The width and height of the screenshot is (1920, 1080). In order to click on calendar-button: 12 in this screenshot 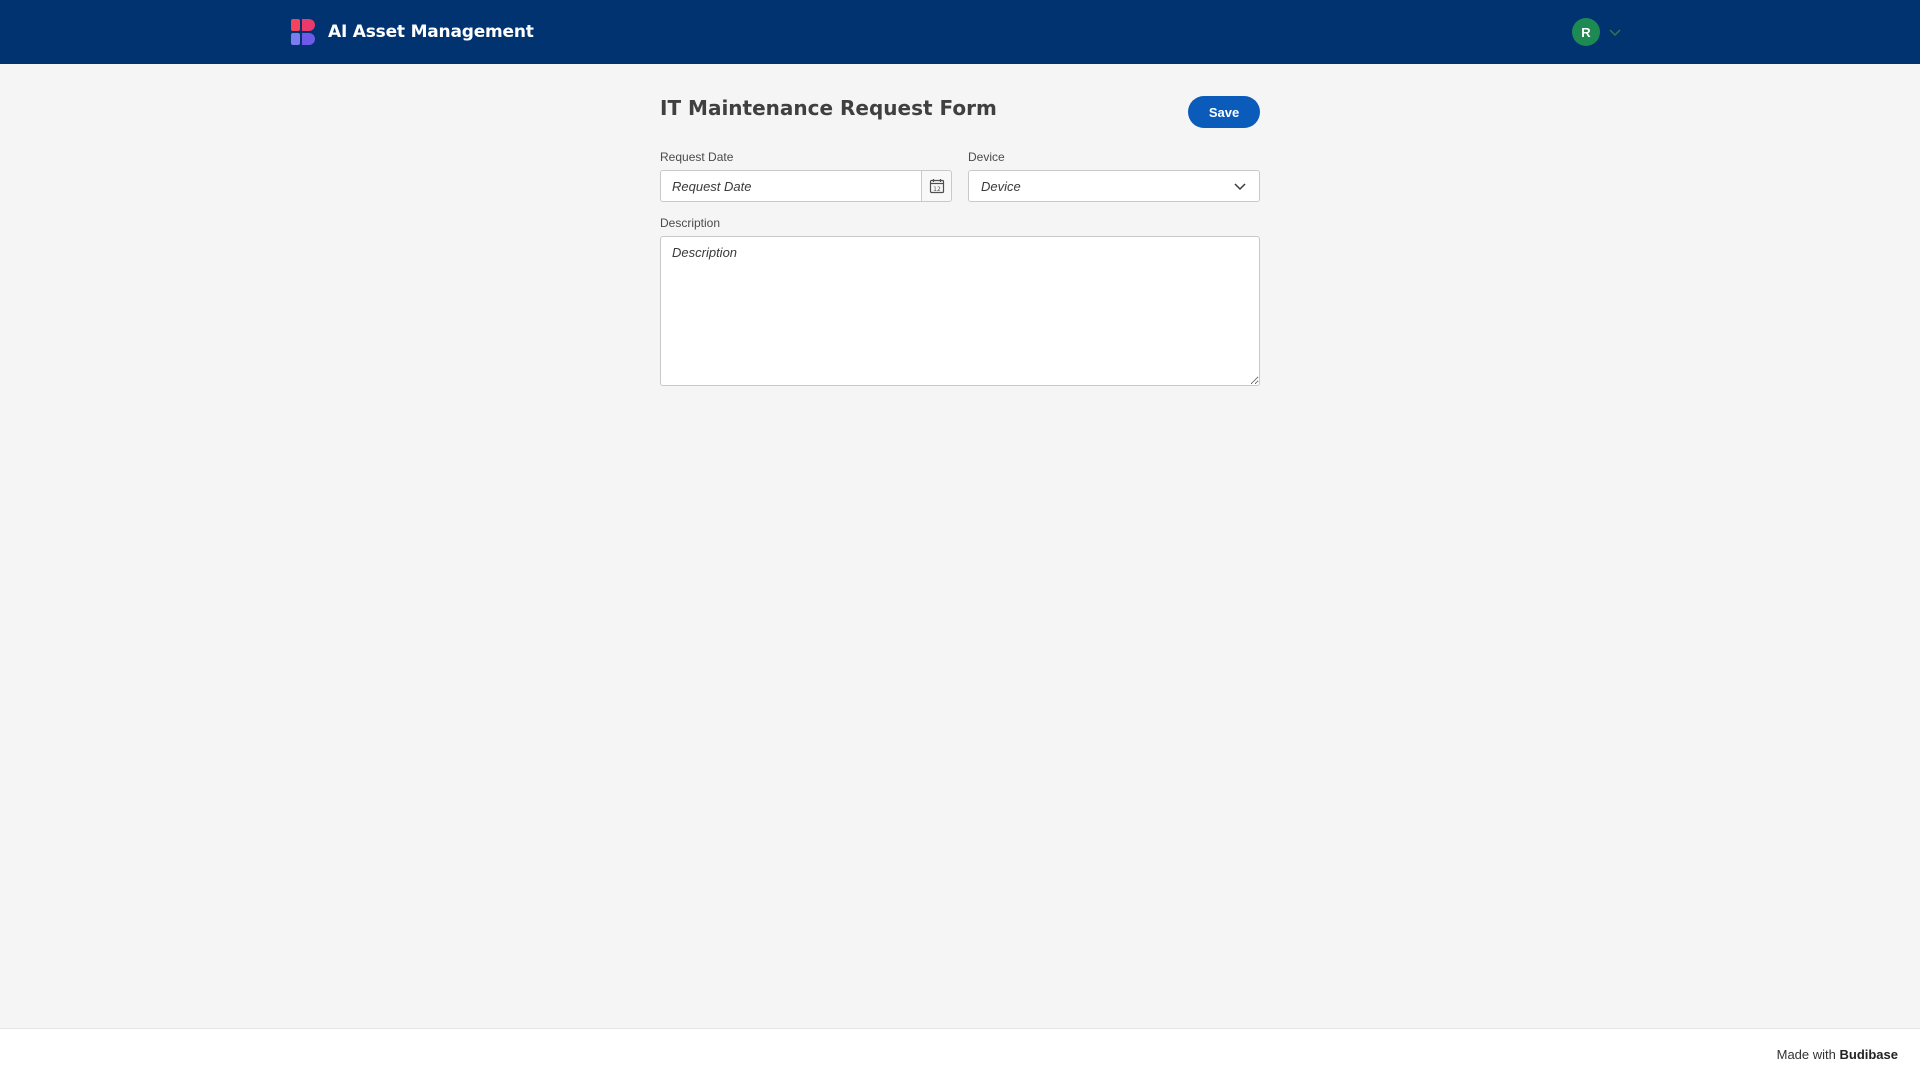, I will do `click(936, 186)`.